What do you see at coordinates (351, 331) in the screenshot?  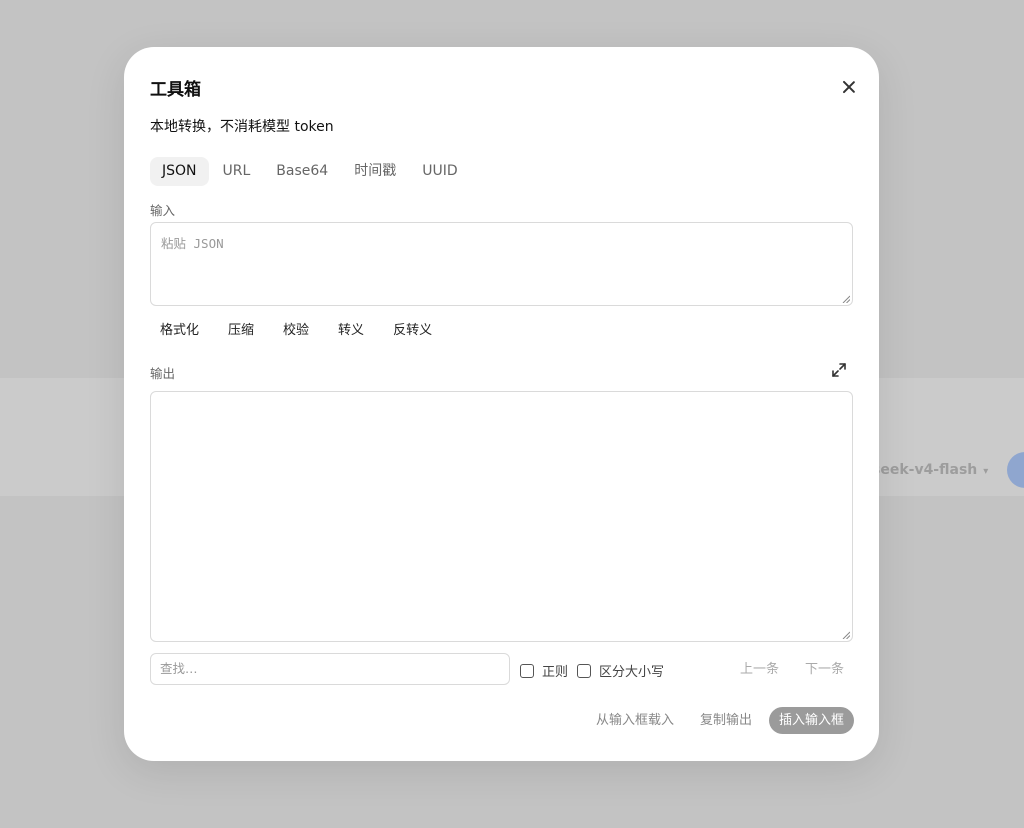 I see `escape-button: 转义` at bounding box center [351, 331].